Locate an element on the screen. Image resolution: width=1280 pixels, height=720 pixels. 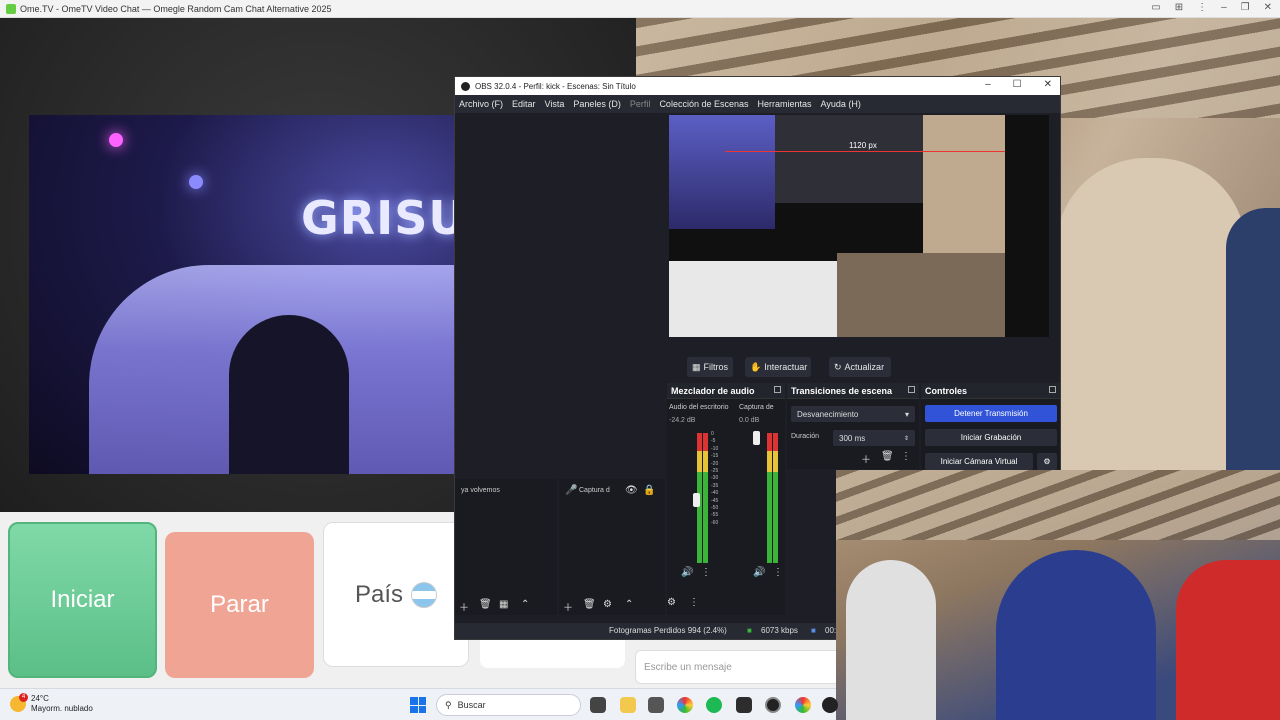
delete-source-icon: 🗑 is located at coordinates (589, 604).